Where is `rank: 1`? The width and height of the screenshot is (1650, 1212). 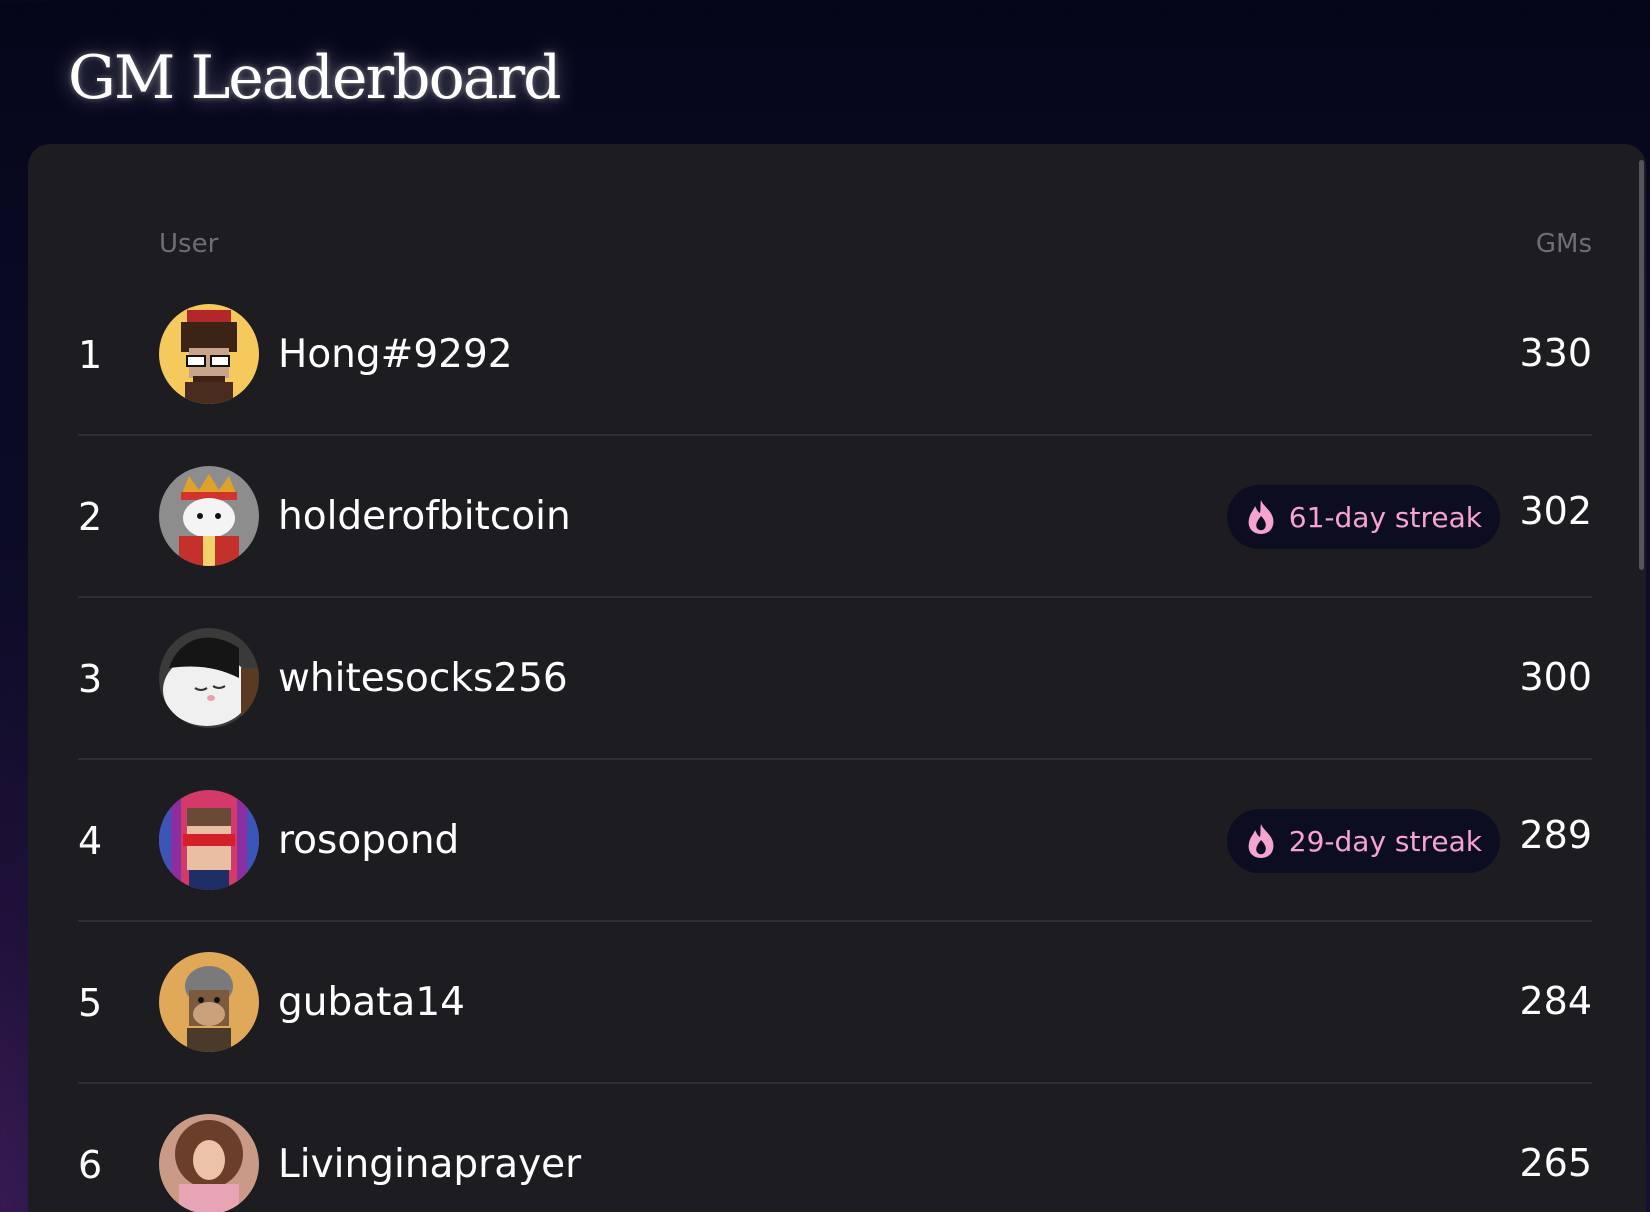
rank: 1 is located at coordinates (90, 355).